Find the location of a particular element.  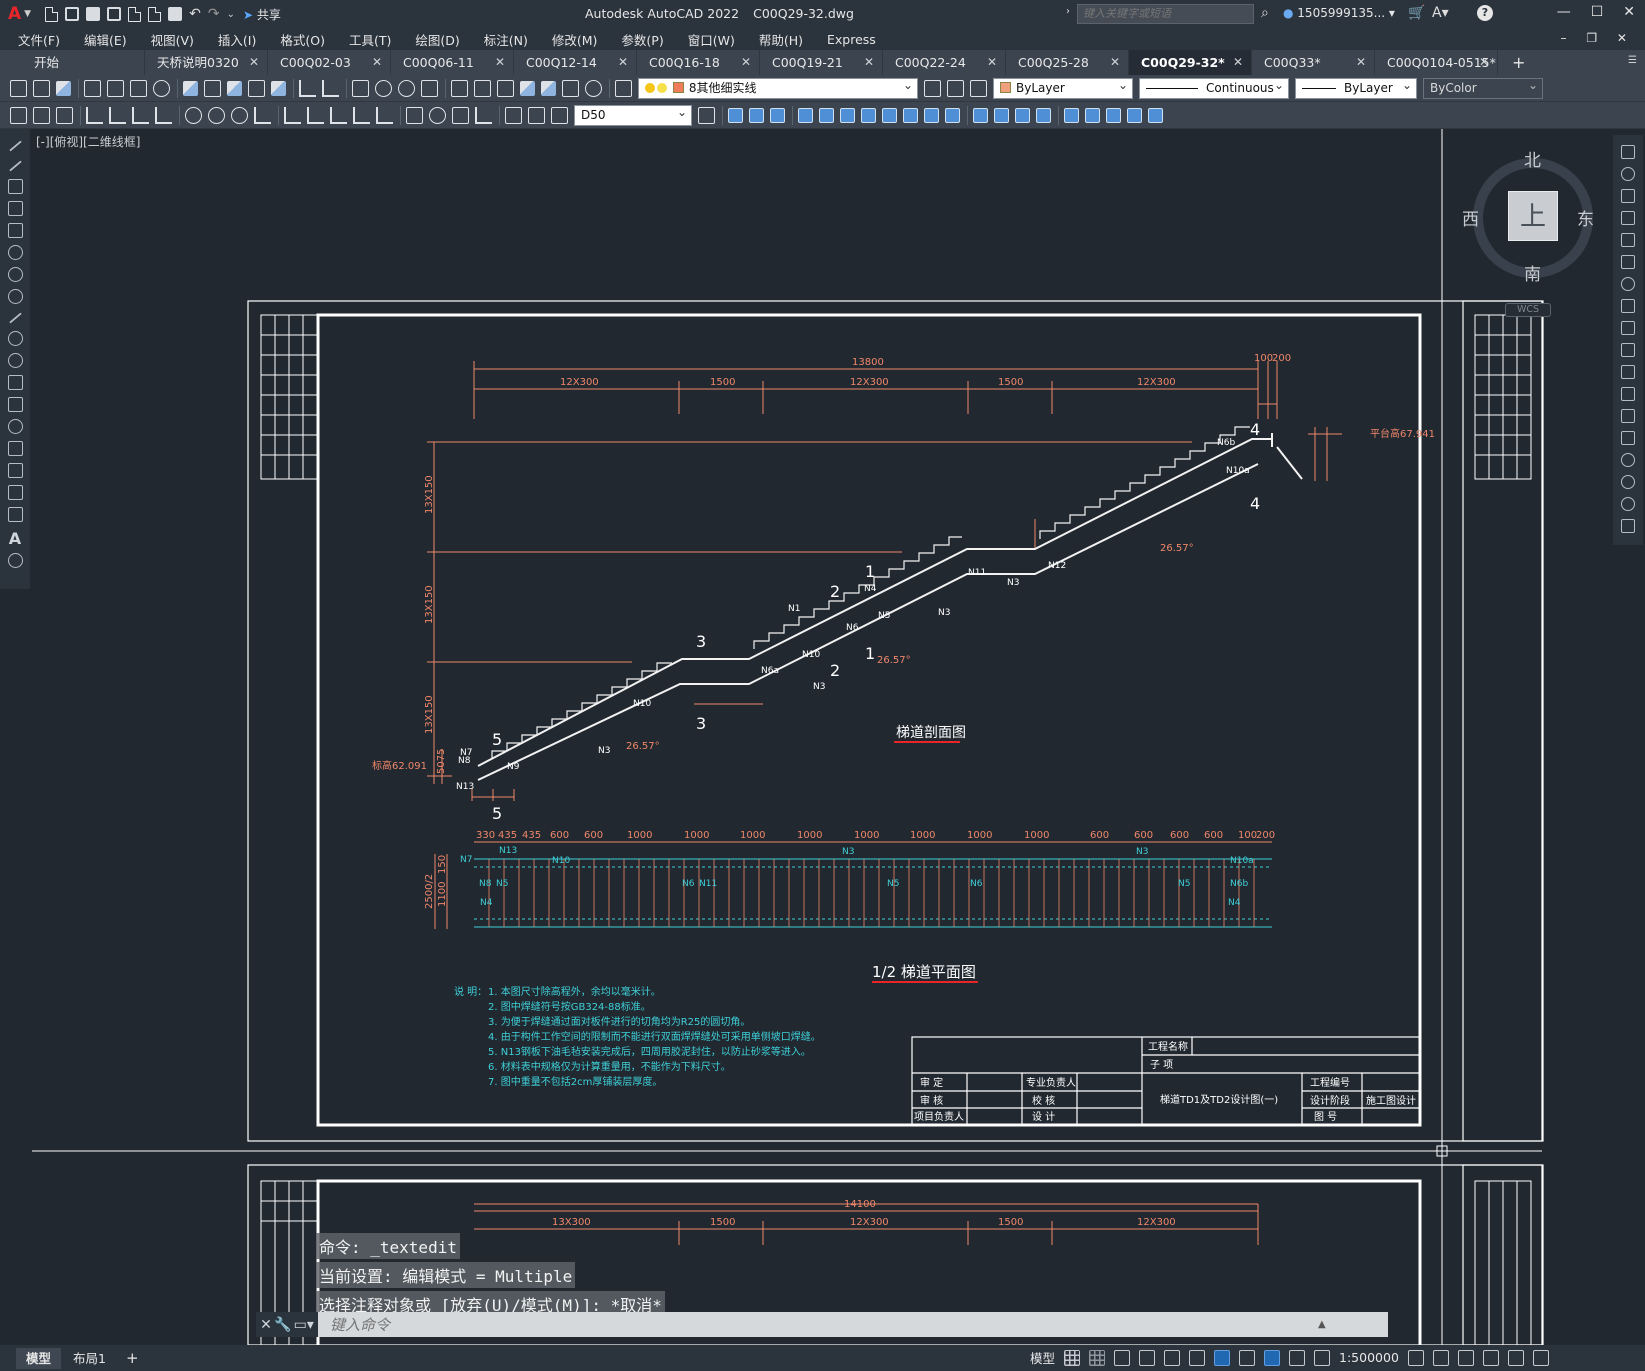

rectangle-icon is located at coordinates (15, 230).